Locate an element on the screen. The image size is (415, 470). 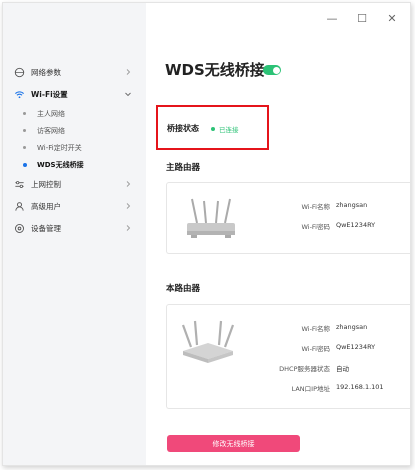
sidebar-item-device-management: 设备管理 is located at coordinates (74, 228).